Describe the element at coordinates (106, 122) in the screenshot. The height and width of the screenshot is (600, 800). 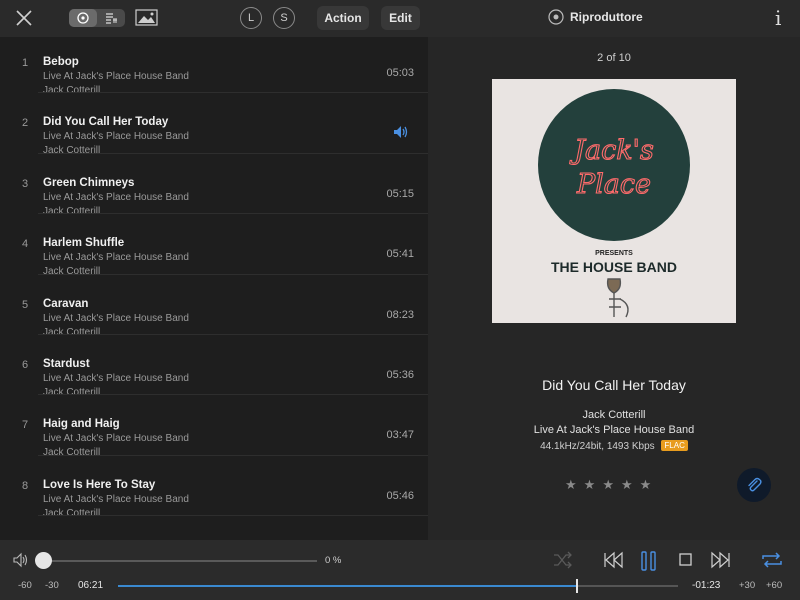
I see `track-title: Did You Call Her Today` at that location.